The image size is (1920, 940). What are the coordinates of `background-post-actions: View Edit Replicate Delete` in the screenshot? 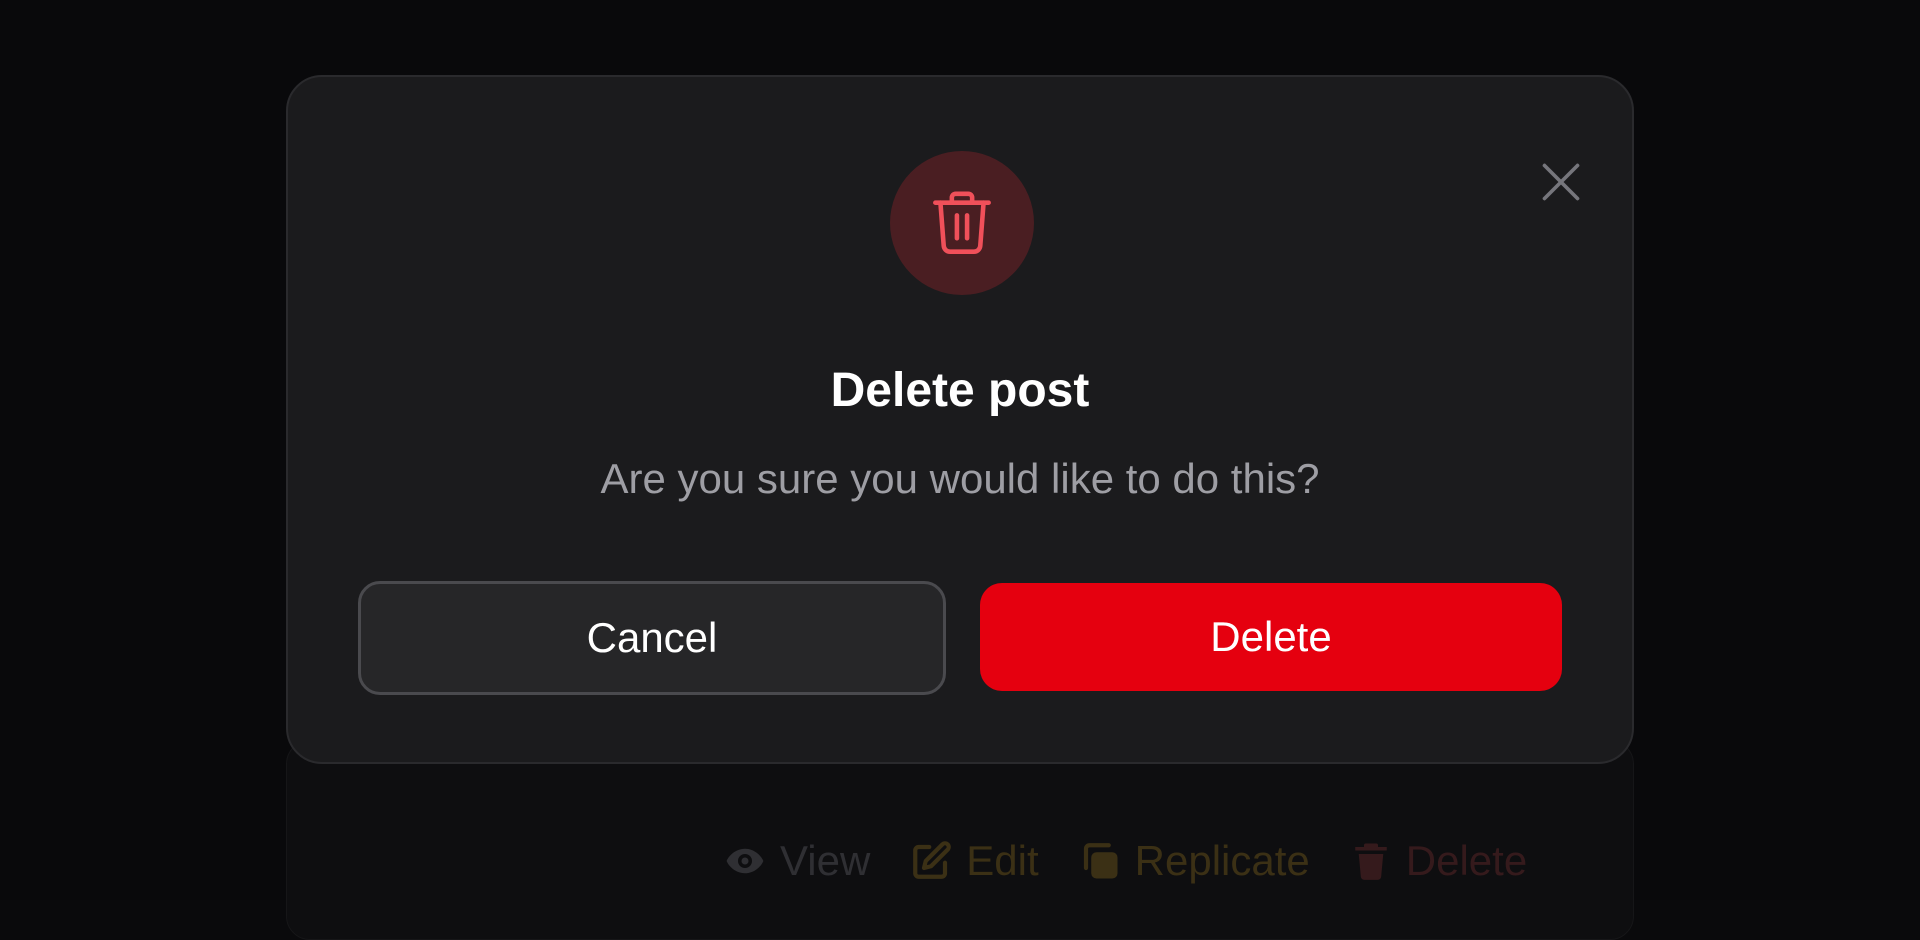 It's located at (1125, 861).